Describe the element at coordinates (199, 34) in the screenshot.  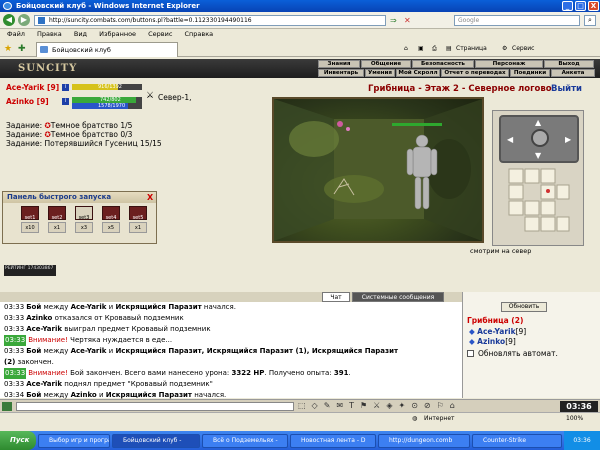
I see `menu-help: Справка` at that location.